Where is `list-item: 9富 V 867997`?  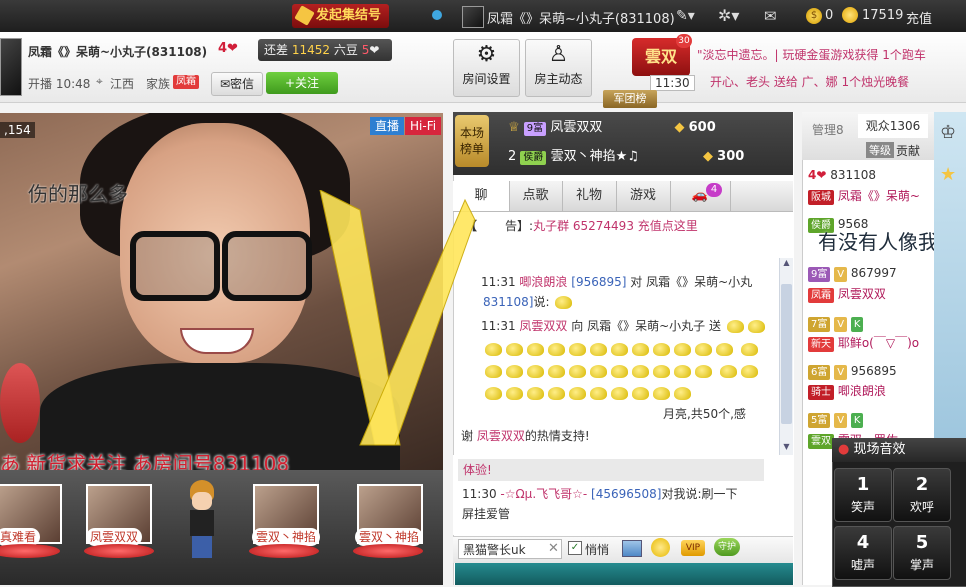
list-item: 9富 V 867997 is located at coordinates (852, 274).